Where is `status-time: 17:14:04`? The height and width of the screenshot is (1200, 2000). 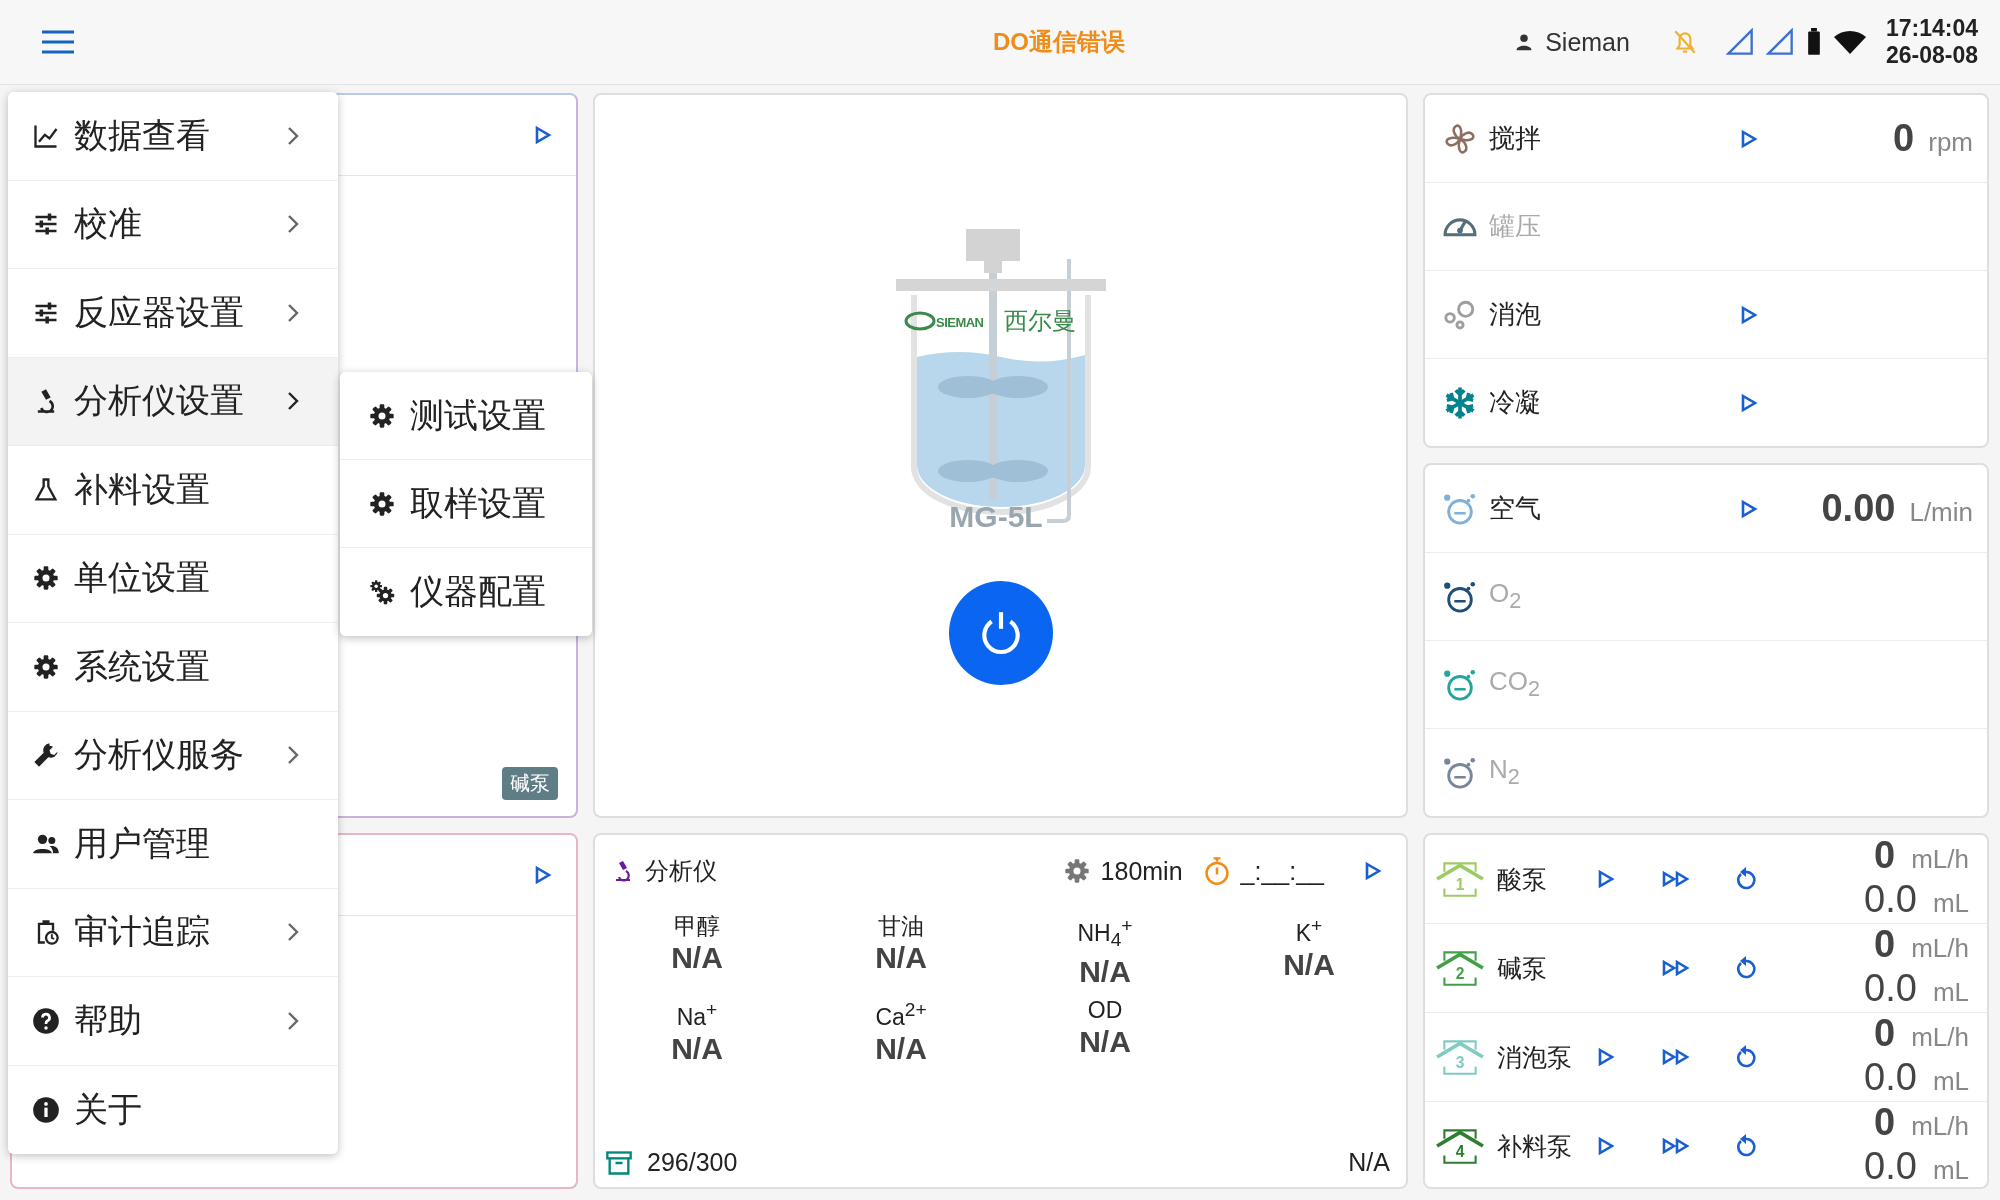
status-time: 17:14:04 is located at coordinates (1931, 28).